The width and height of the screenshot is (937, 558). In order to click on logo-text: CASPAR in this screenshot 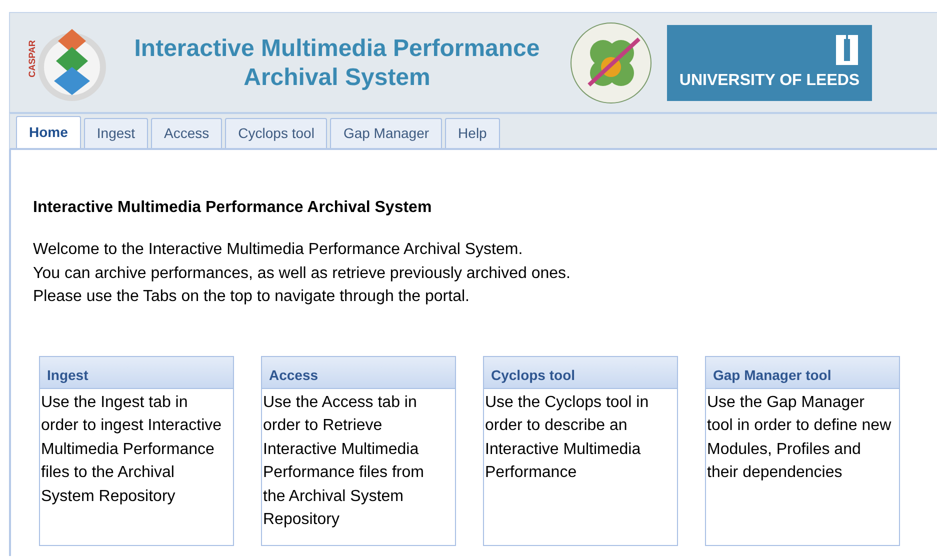, I will do `click(32, 58)`.